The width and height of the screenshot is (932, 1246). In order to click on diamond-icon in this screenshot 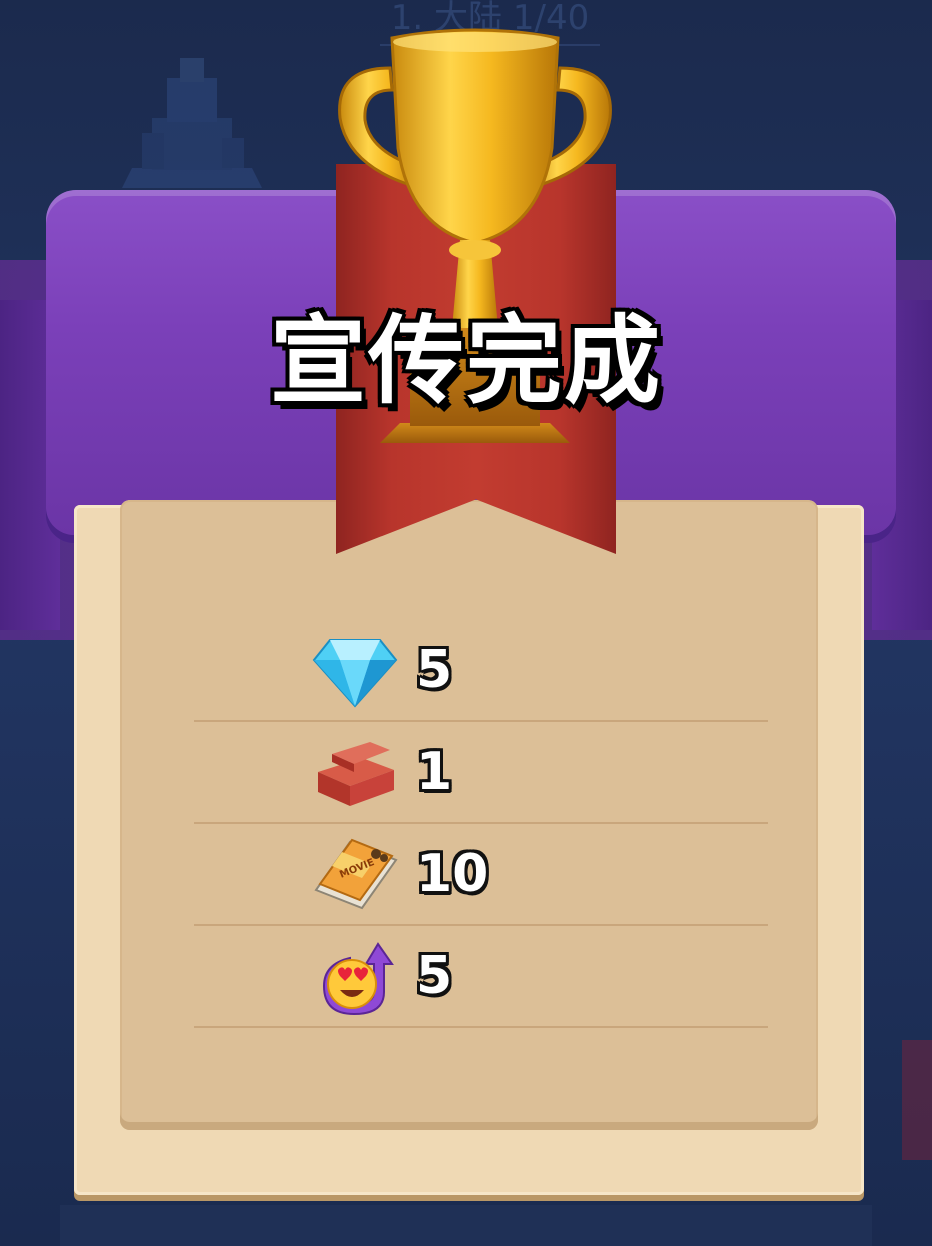, I will do `click(355, 673)`.